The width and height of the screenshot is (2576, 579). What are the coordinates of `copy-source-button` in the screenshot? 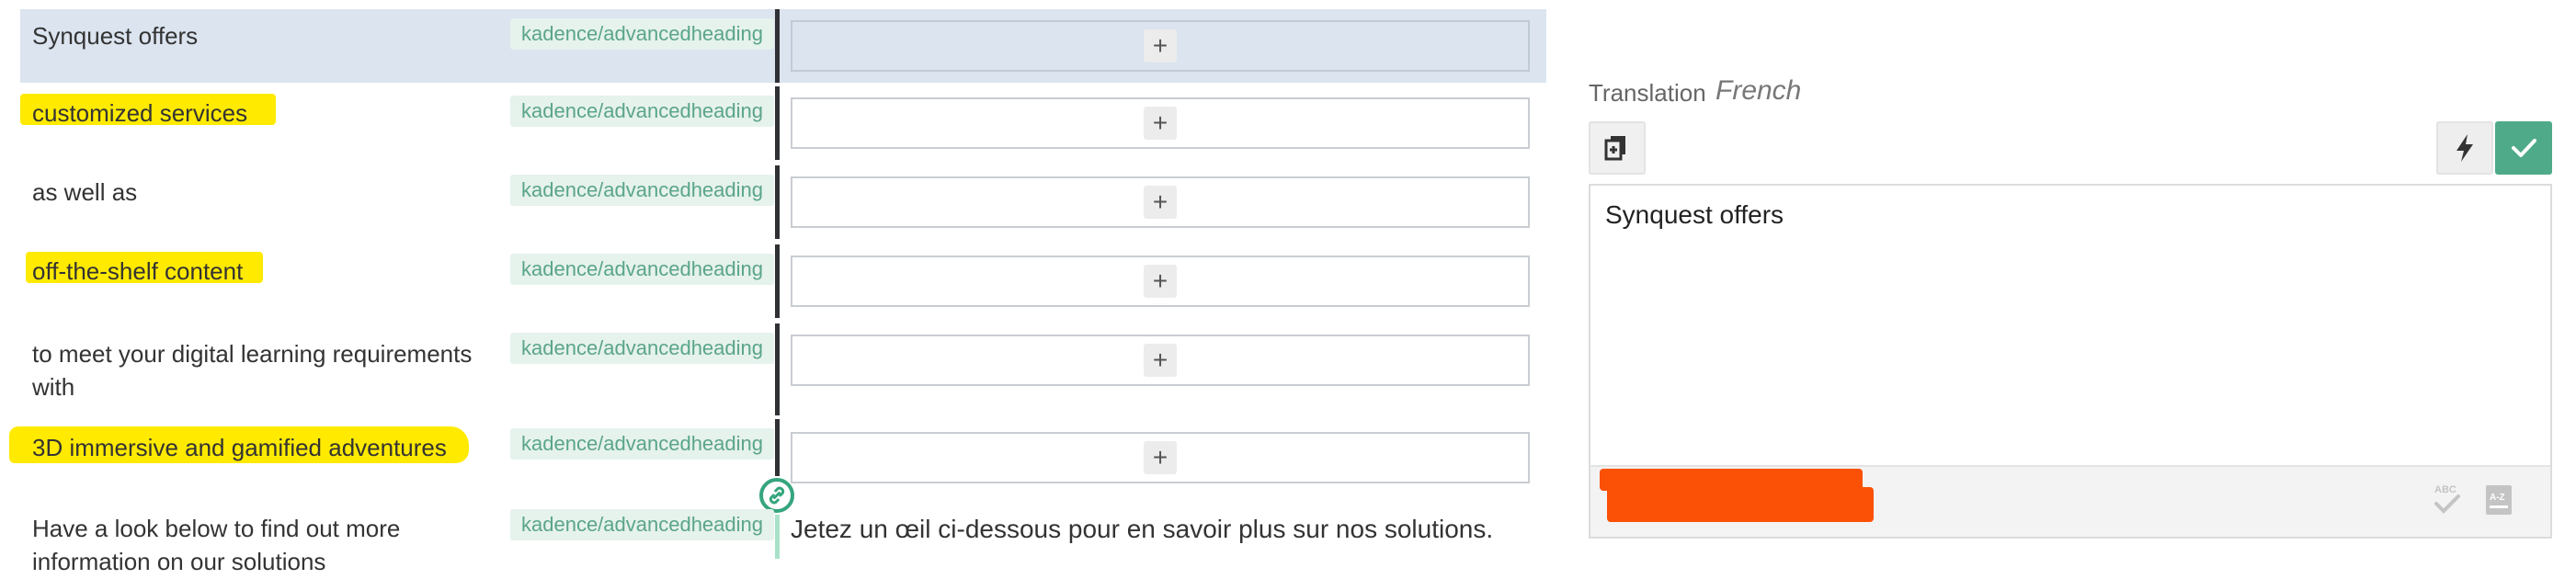 It's located at (1617, 148).